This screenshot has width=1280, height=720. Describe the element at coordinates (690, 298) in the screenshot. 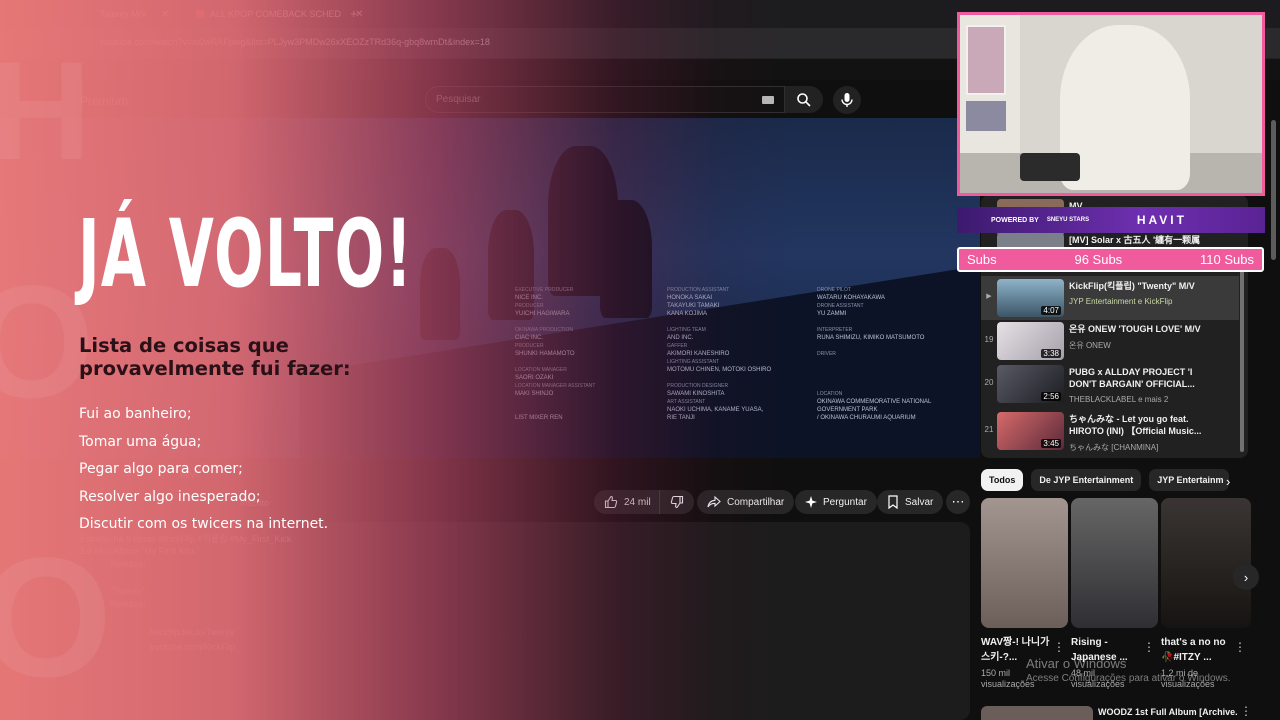

I see `credits-line: HONOKA SAKAI` at that location.